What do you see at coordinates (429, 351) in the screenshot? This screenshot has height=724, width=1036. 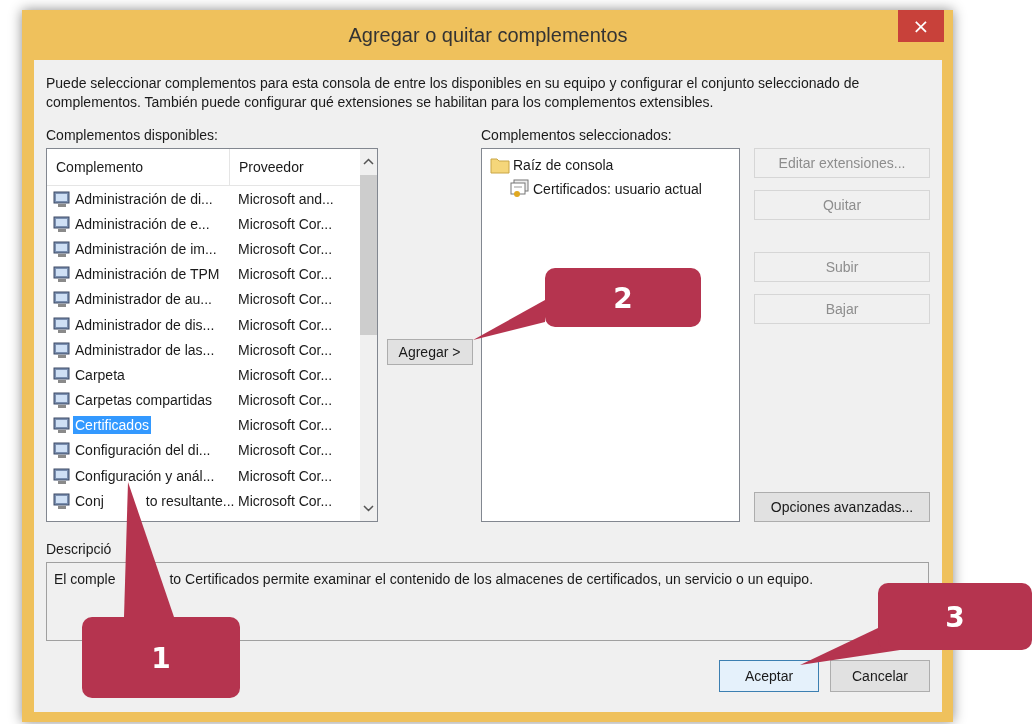 I see `add-button: Agregar >` at bounding box center [429, 351].